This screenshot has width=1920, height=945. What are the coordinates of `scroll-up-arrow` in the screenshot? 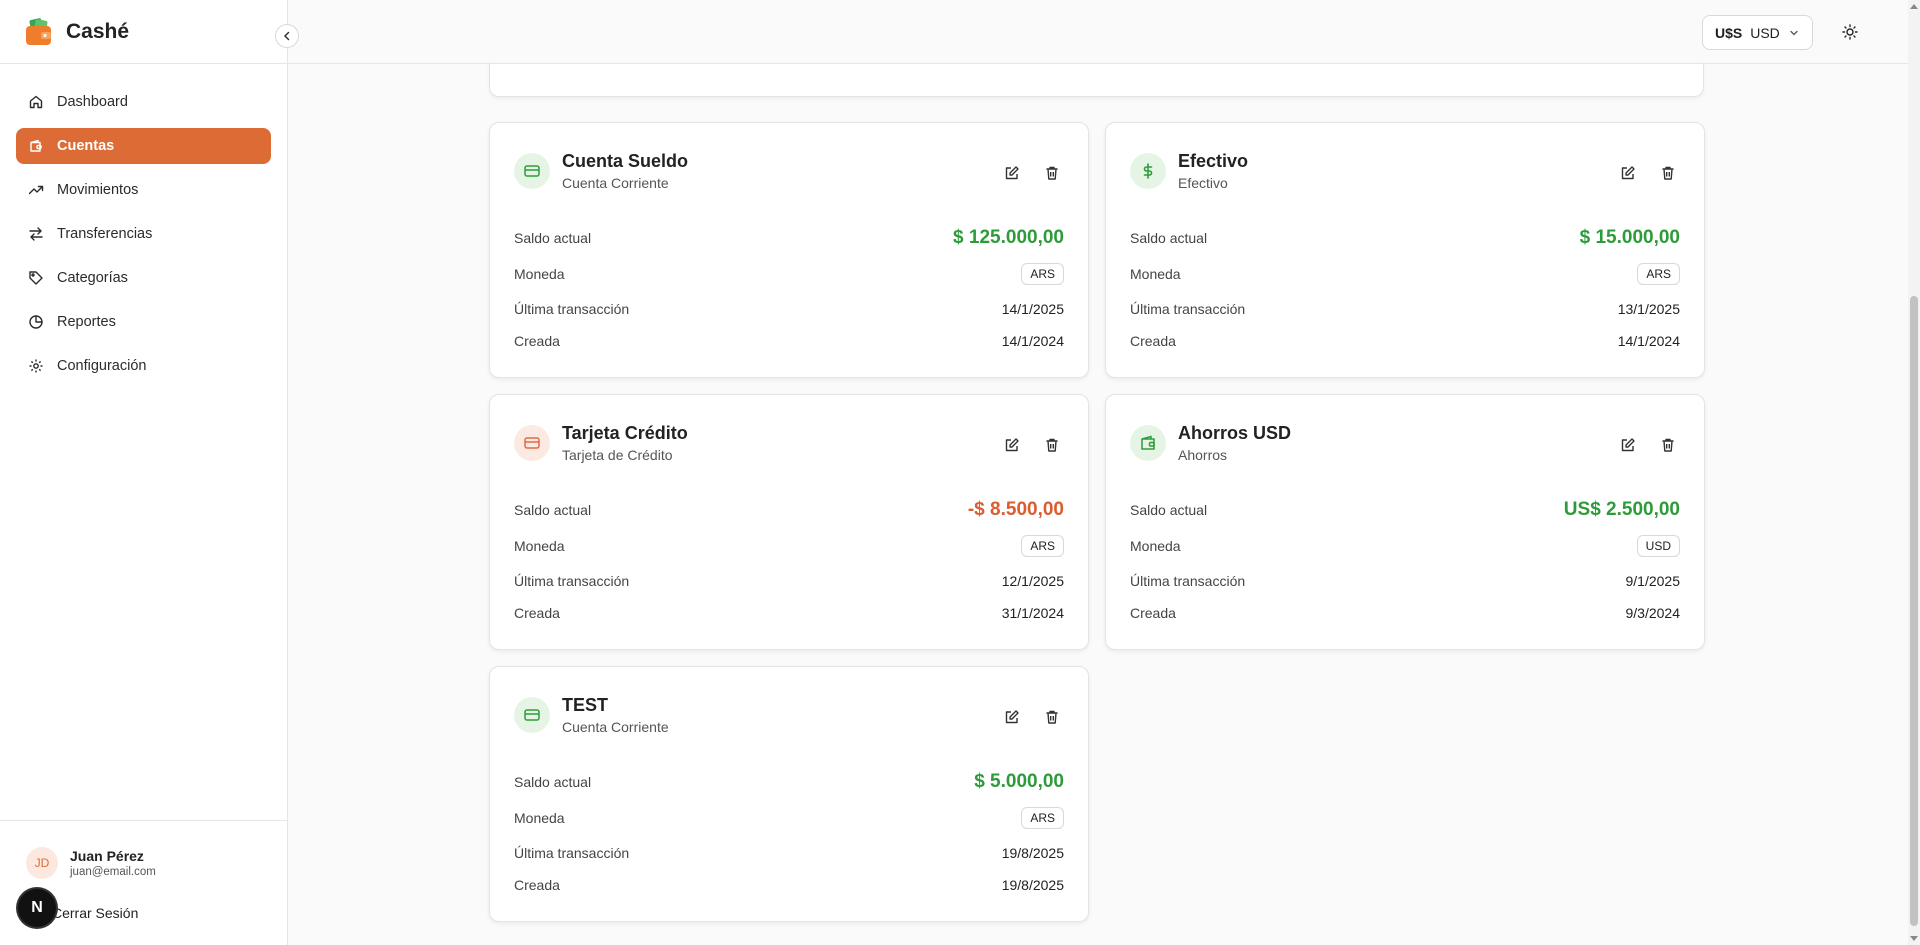 It's located at (1914, 6).